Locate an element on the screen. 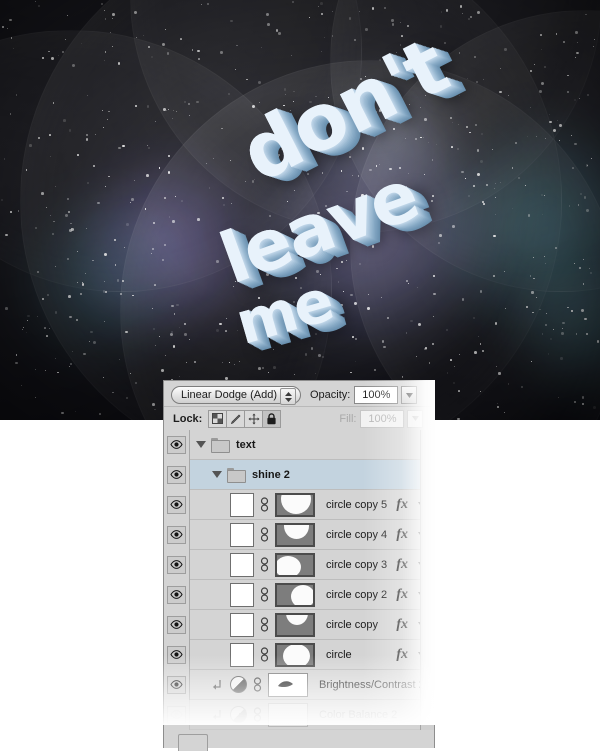 This screenshot has width=600, height=751. layer-row-body: text is located at coordinates (312, 445).